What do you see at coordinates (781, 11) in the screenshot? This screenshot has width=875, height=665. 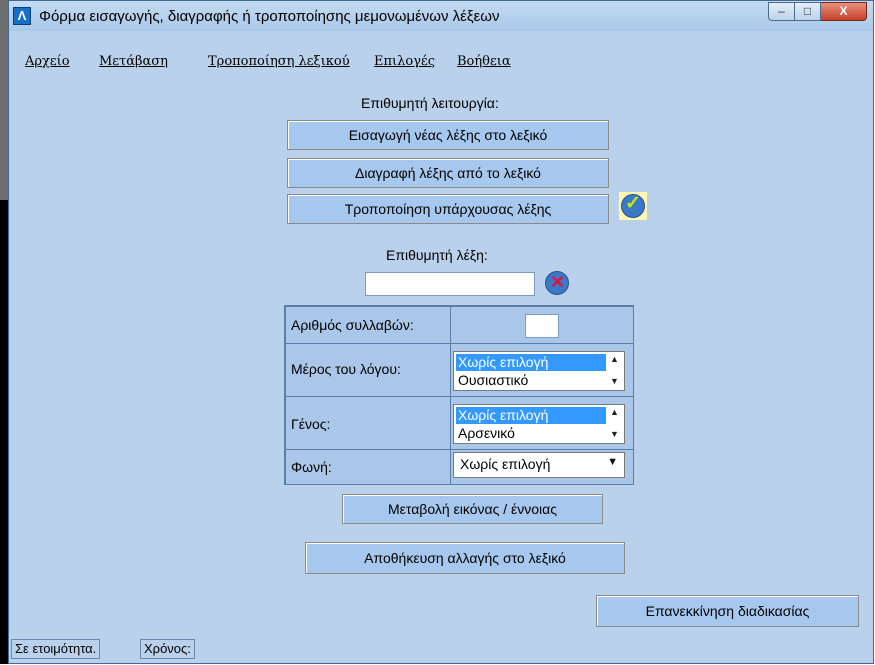 I see `minimize-button: –` at bounding box center [781, 11].